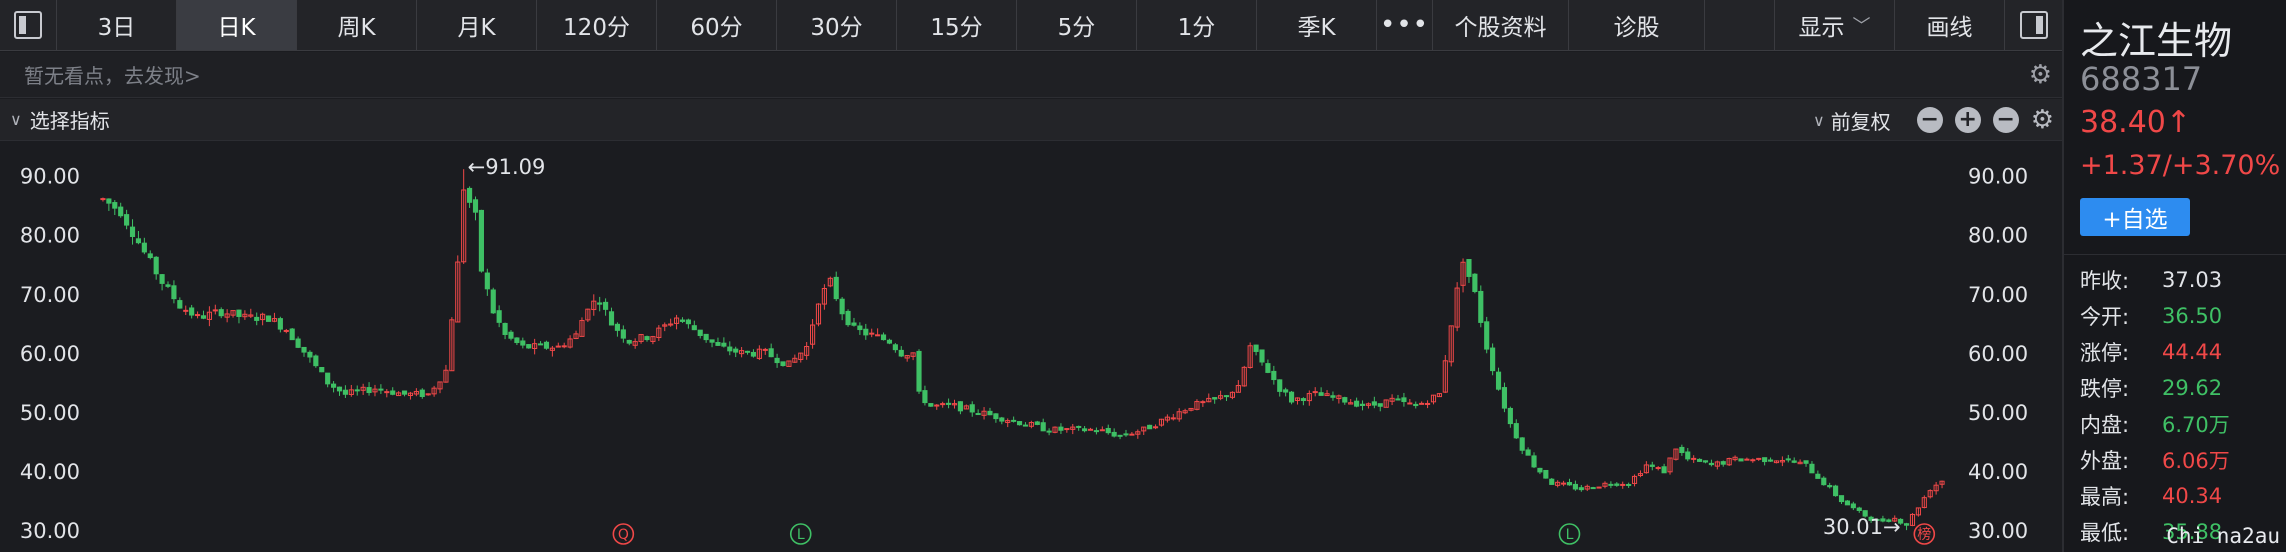 The height and width of the screenshot is (552, 2286). I want to click on sidebar-toggle-button, so click(28, 25).